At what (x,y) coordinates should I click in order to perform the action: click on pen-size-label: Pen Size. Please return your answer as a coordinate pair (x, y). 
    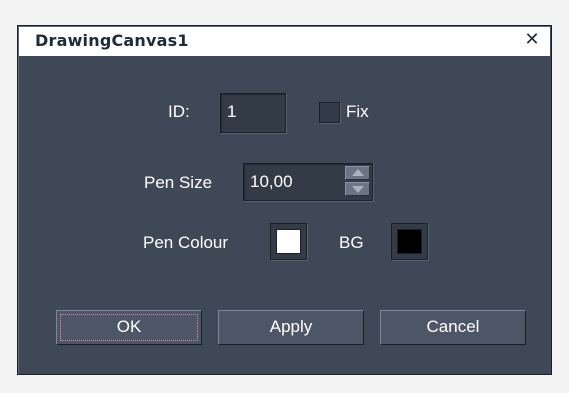
    Looking at the image, I should click on (178, 182).